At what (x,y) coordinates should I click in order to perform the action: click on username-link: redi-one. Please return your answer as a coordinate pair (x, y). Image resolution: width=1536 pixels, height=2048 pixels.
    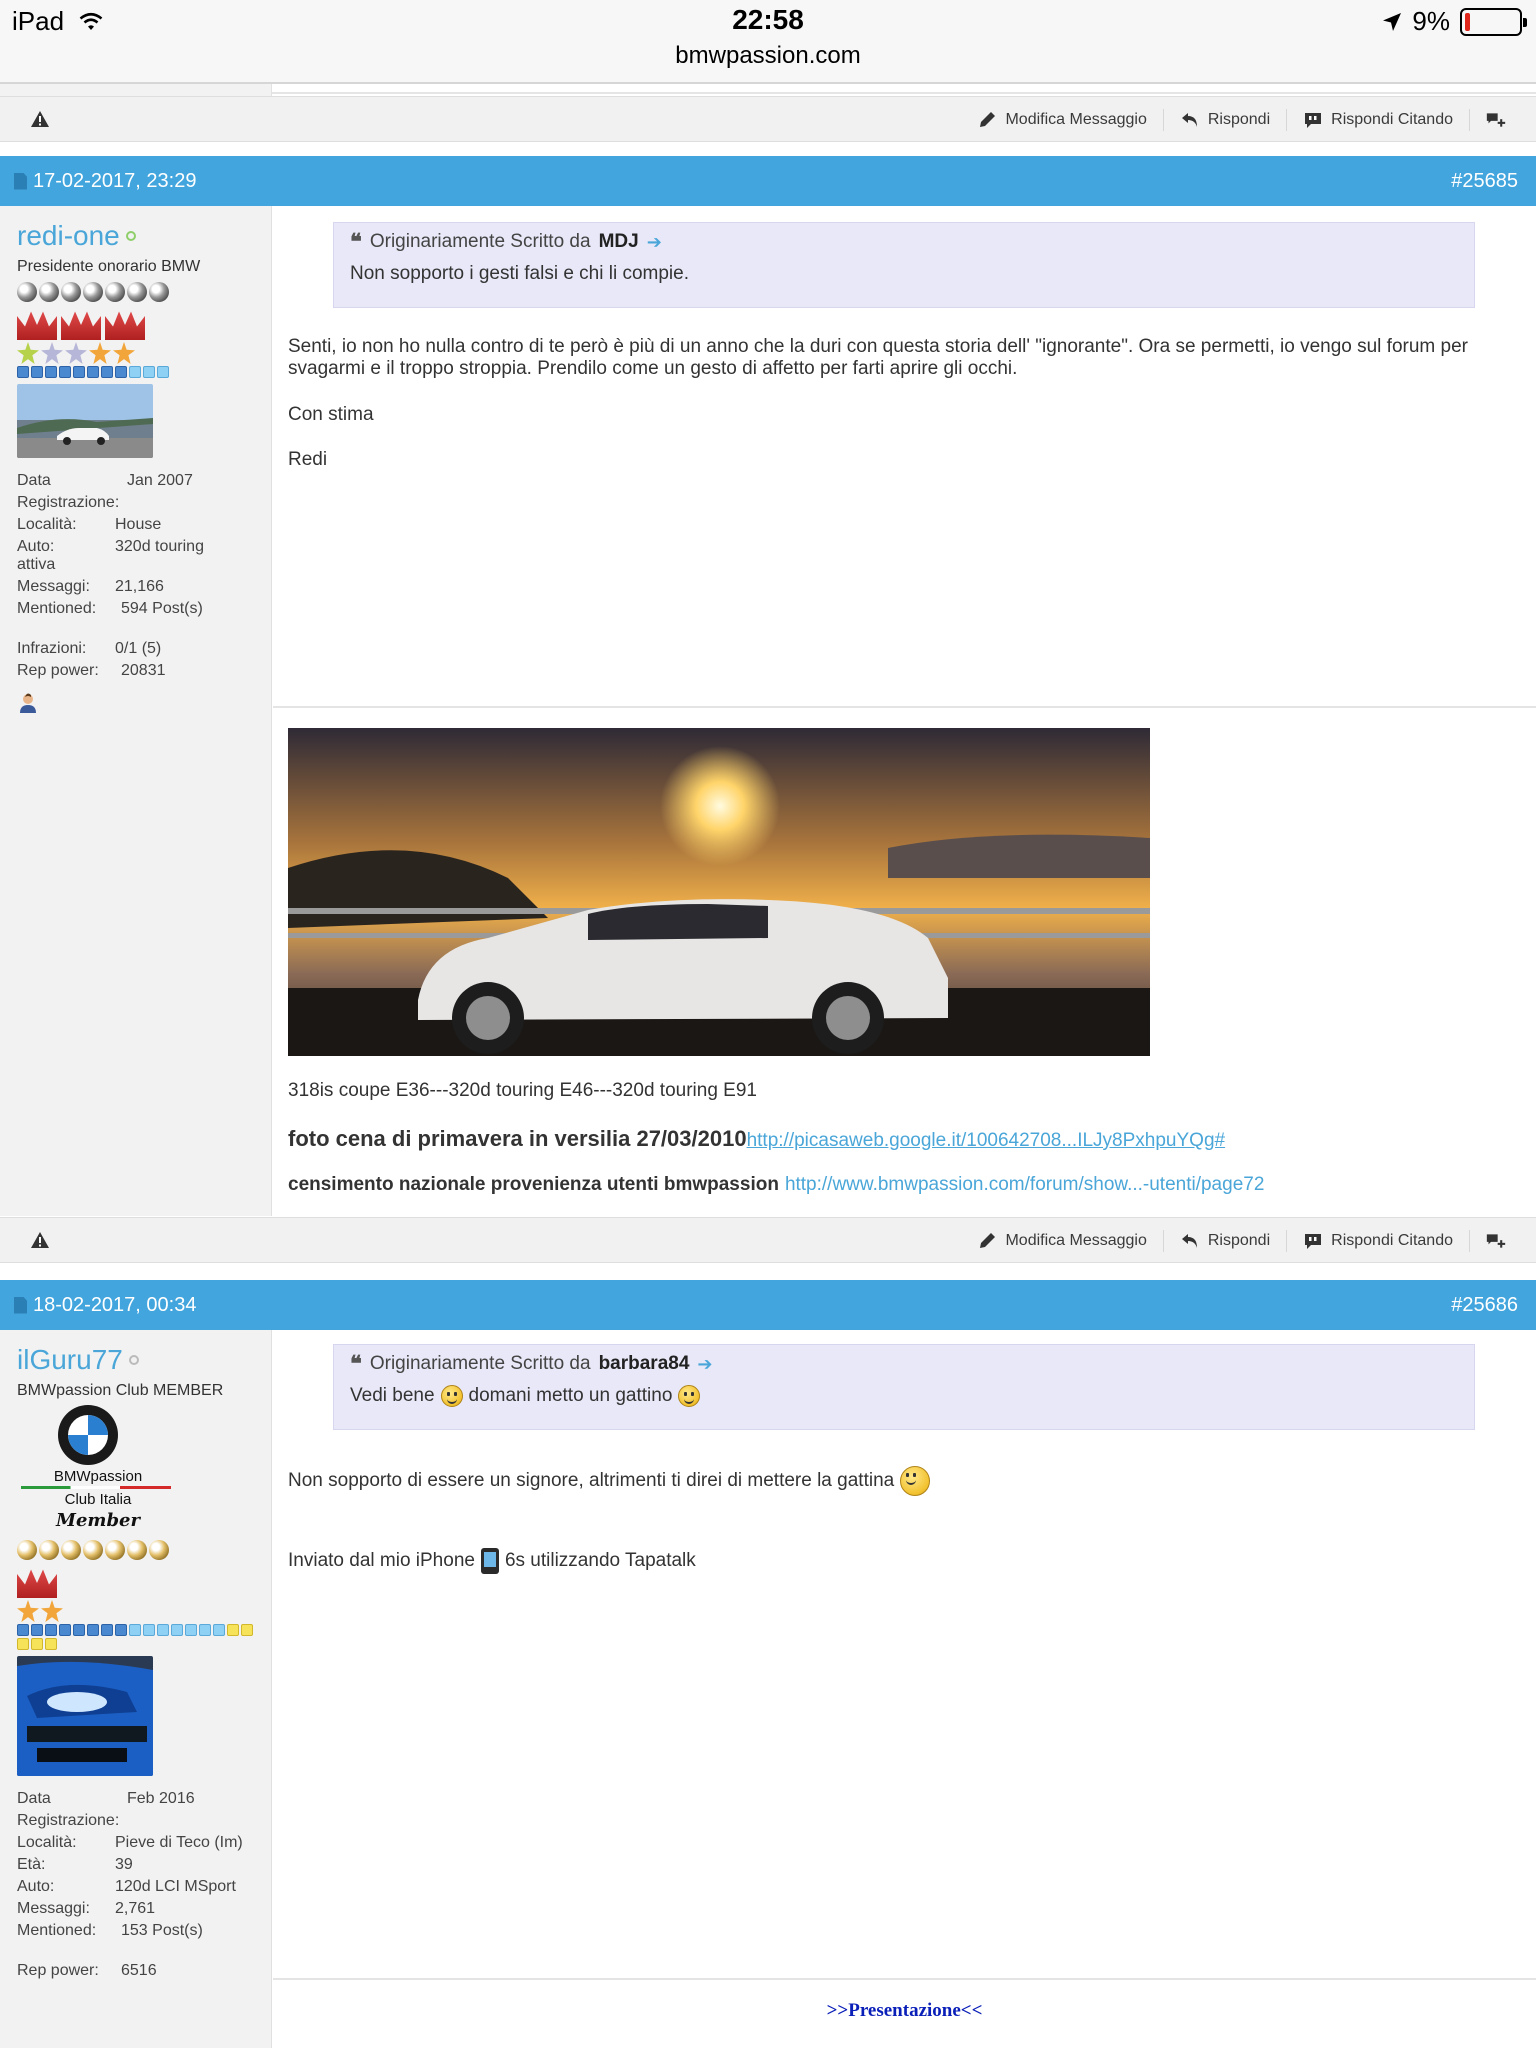
    Looking at the image, I should click on (68, 236).